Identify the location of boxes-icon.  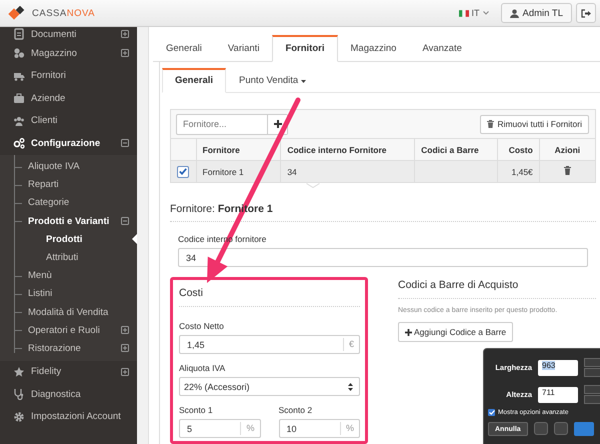
(19, 53).